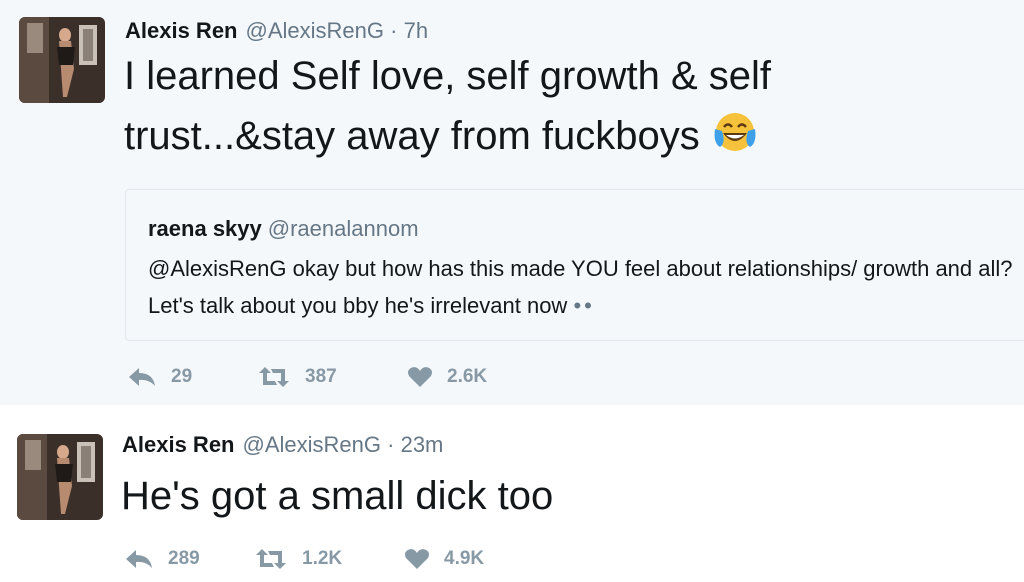 Image resolution: width=1024 pixels, height=582 pixels. I want to click on retweet-button: 1.2K, so click(329, 559).